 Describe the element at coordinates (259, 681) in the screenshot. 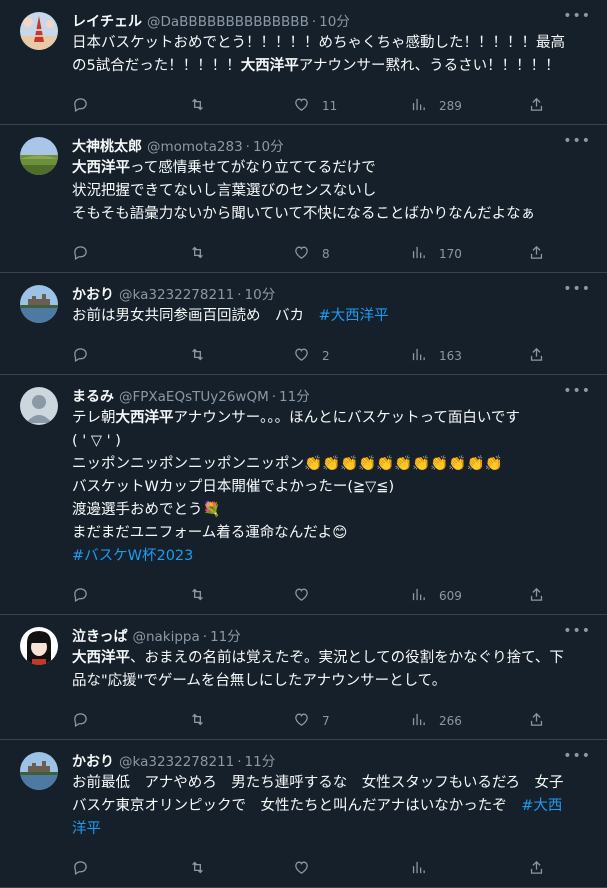

I see `tweet-text: 品な"応援"でゲームを台無しにしたアナウンサーとして。` at that location.